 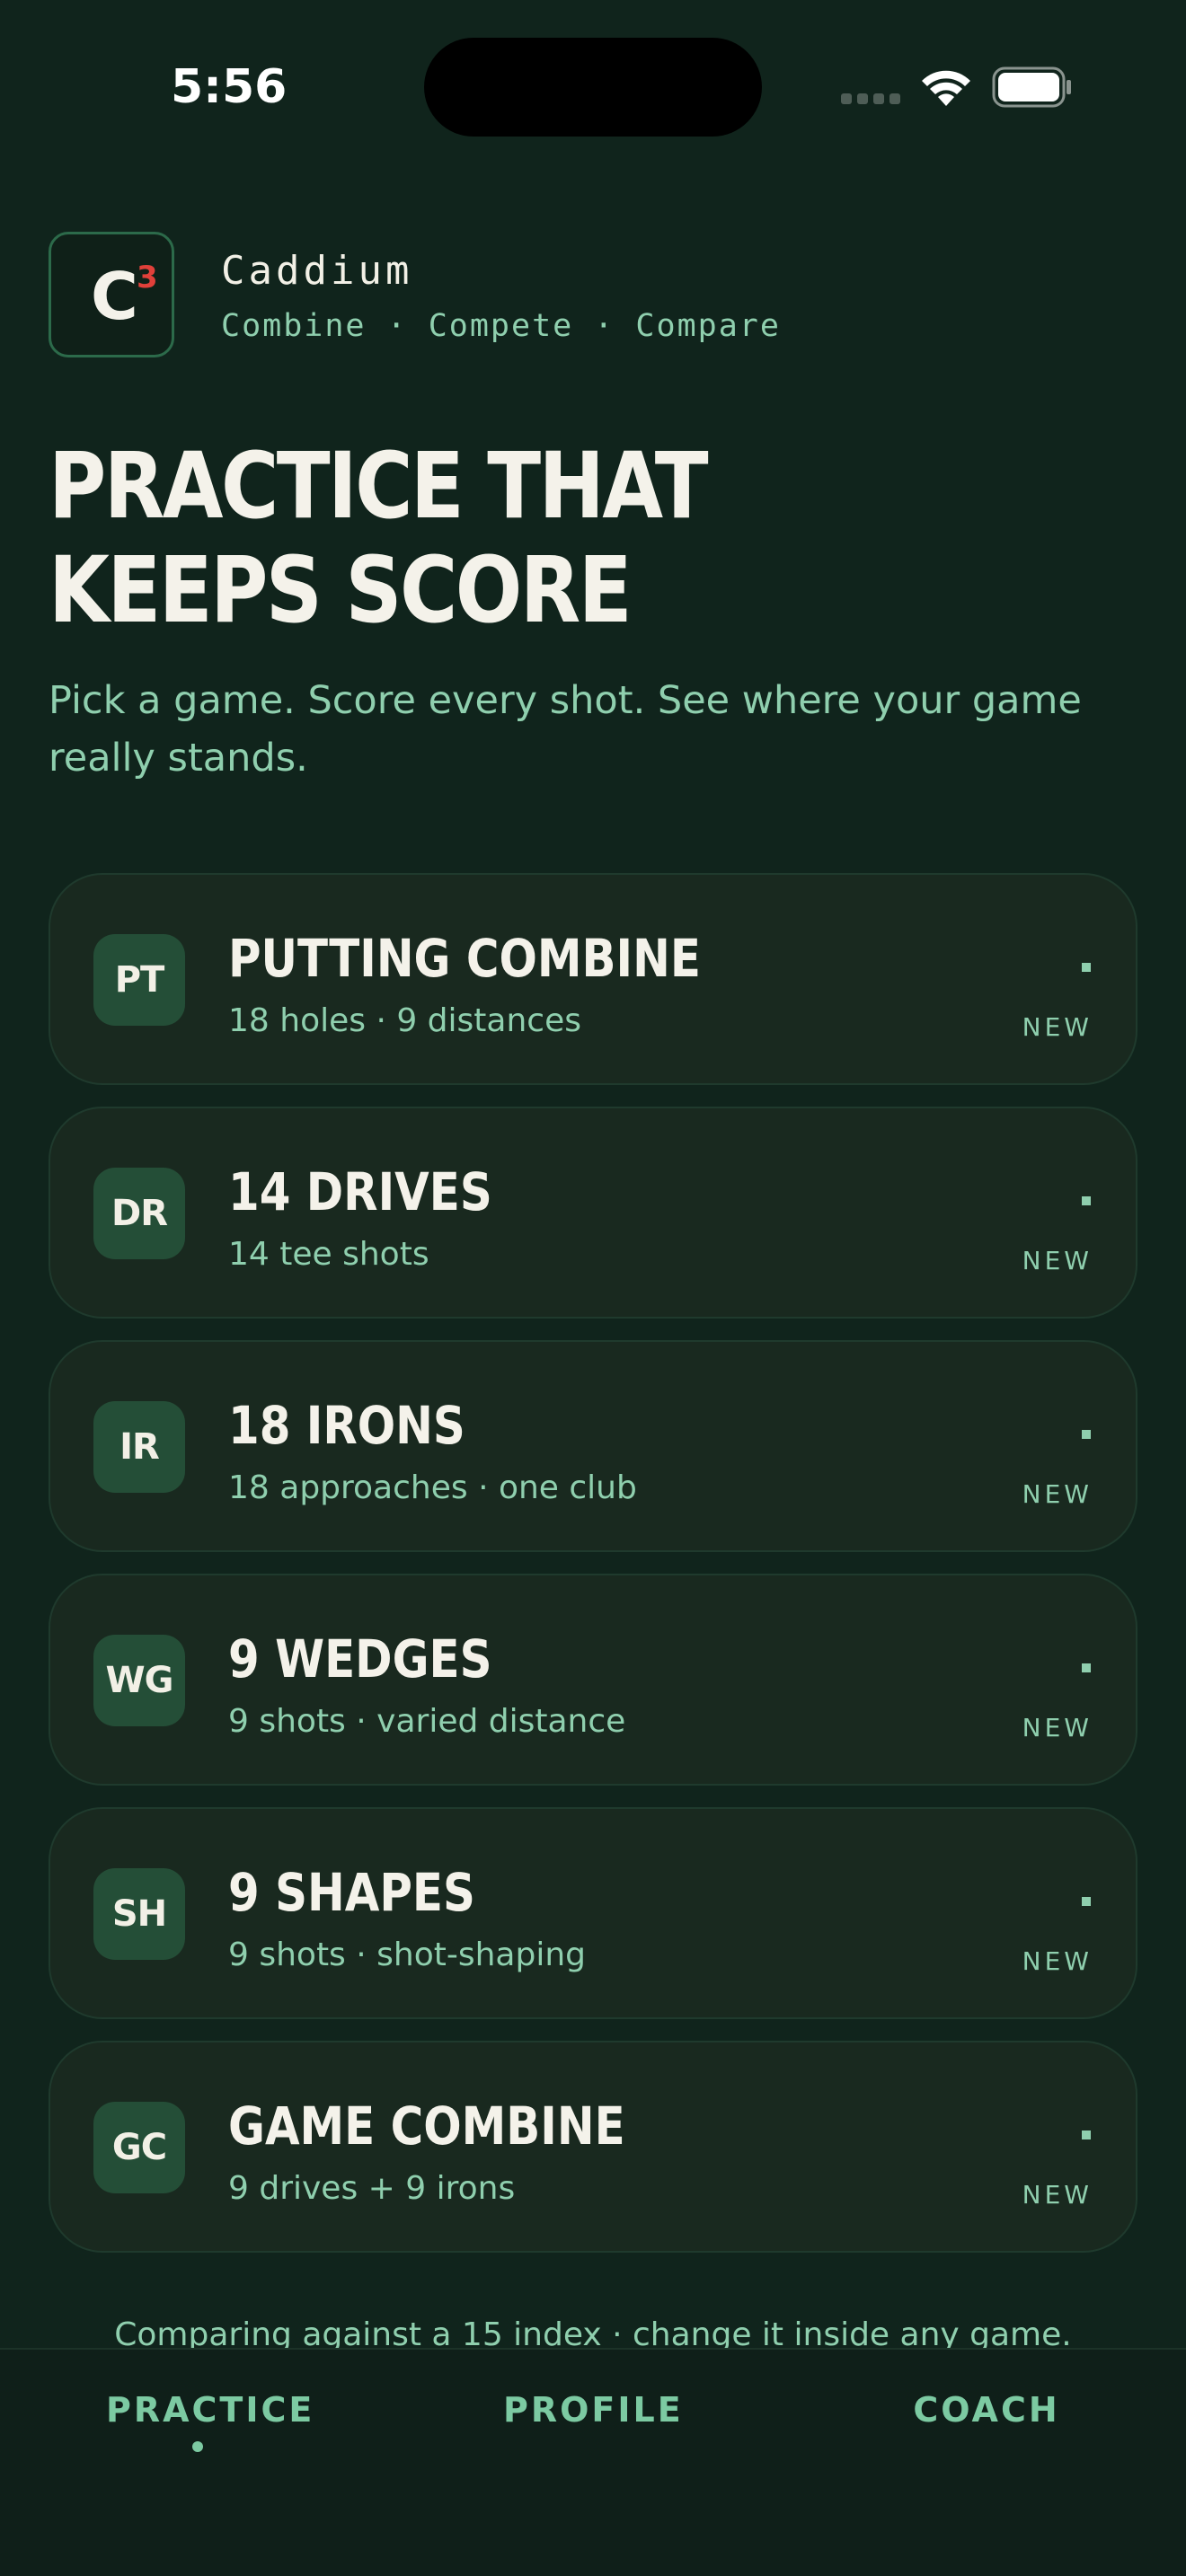 I want to click on game-card-game-combine: GC GAME COMBINE 9 drives + 9 irons NEW, so click(x=593, y=2147).